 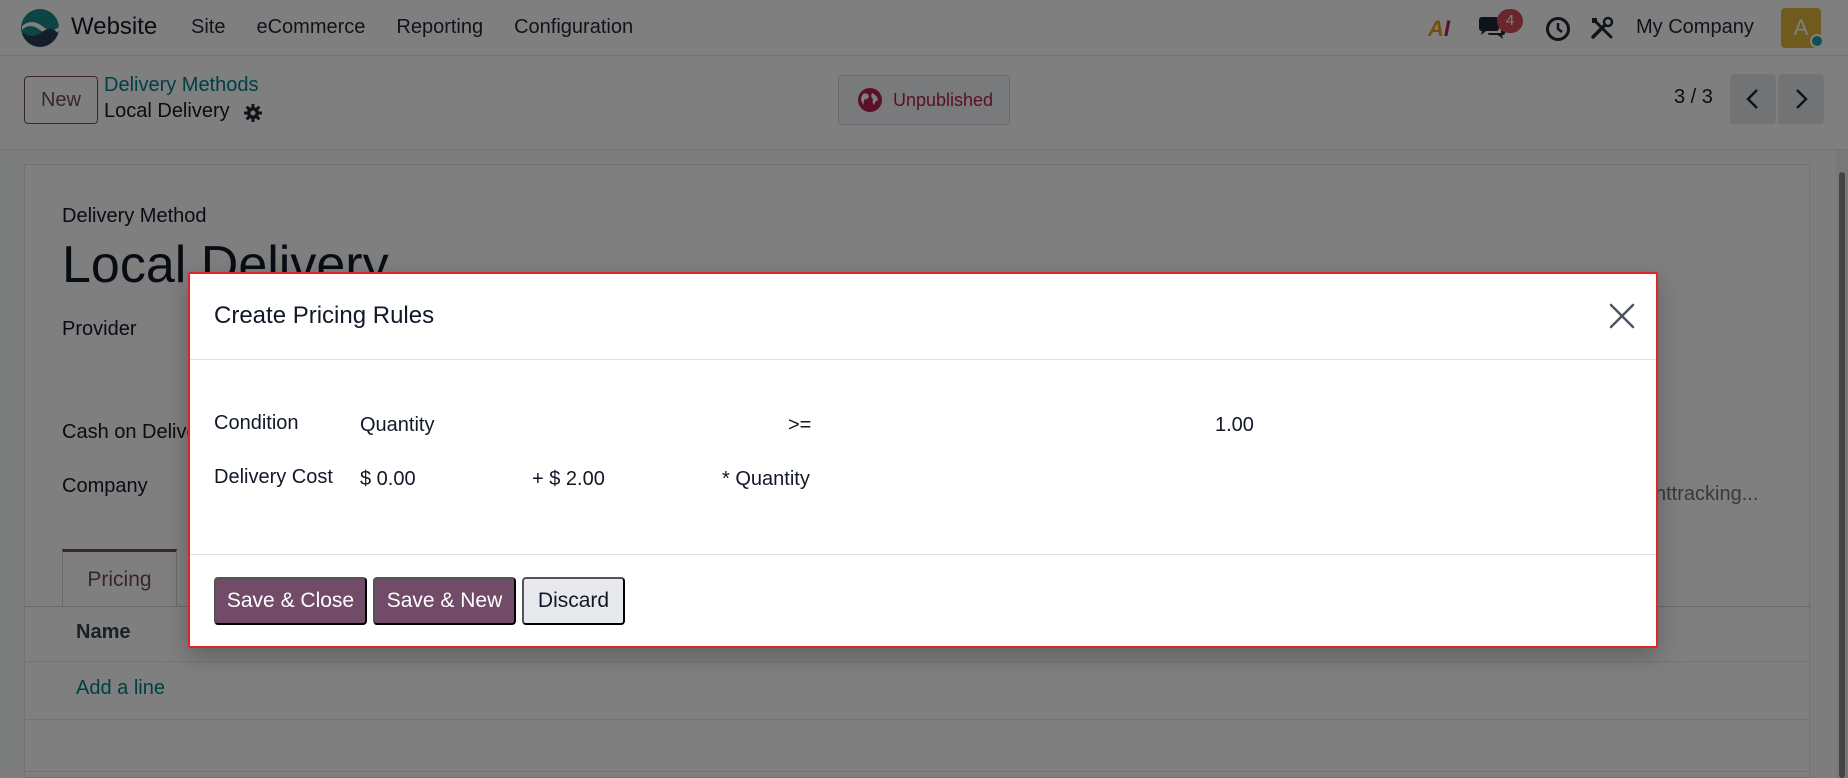 What do you see at coordinates (766, 479) in the screenshot?
I see `cost-factor-select: * Quantity` at bounding box center [766, 479].